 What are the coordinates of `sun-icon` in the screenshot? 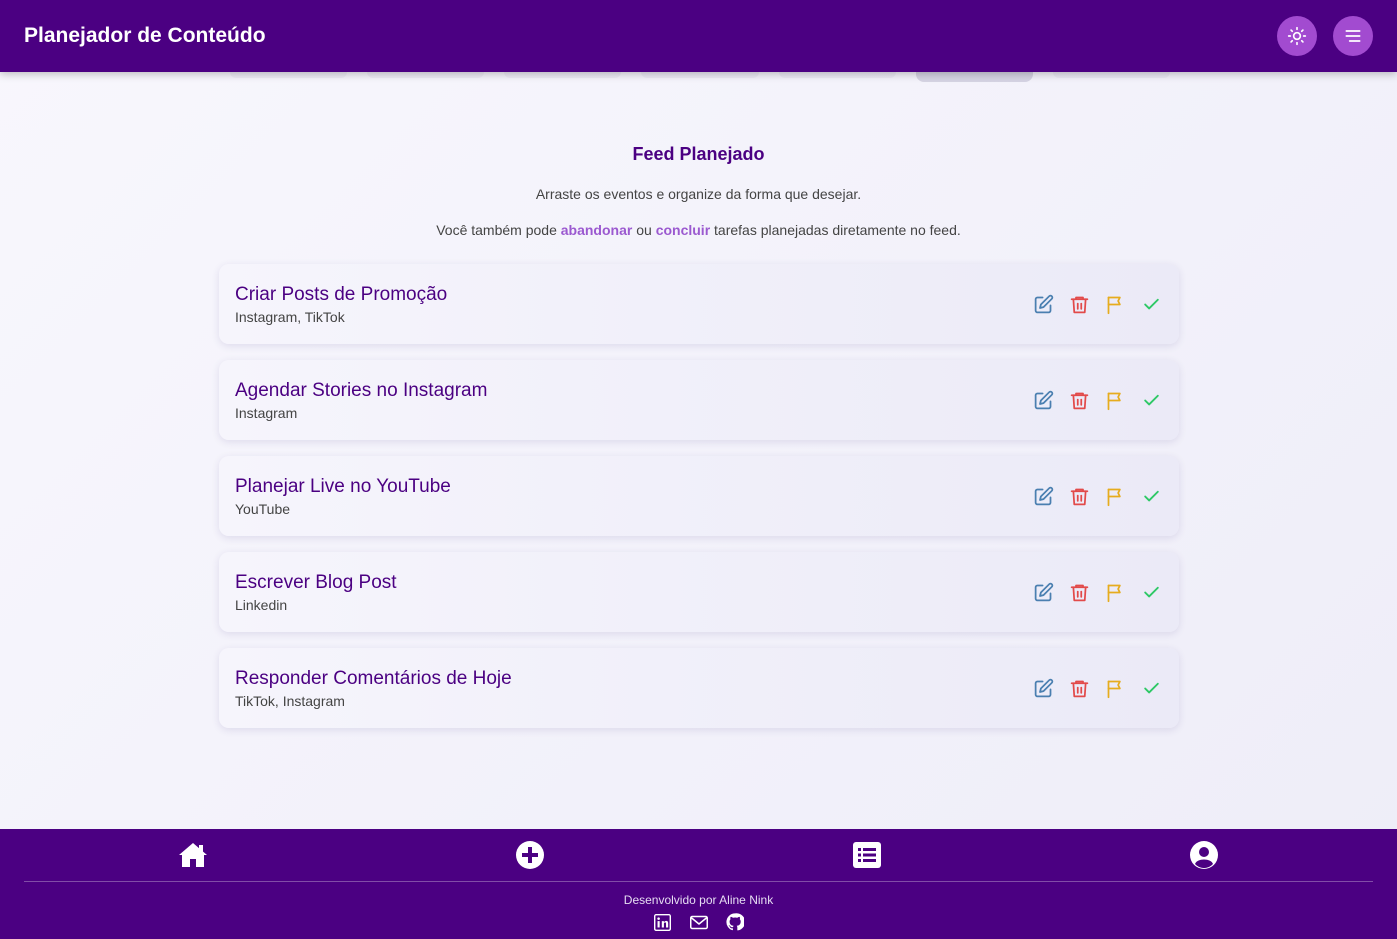 It's located at (1297, 36).